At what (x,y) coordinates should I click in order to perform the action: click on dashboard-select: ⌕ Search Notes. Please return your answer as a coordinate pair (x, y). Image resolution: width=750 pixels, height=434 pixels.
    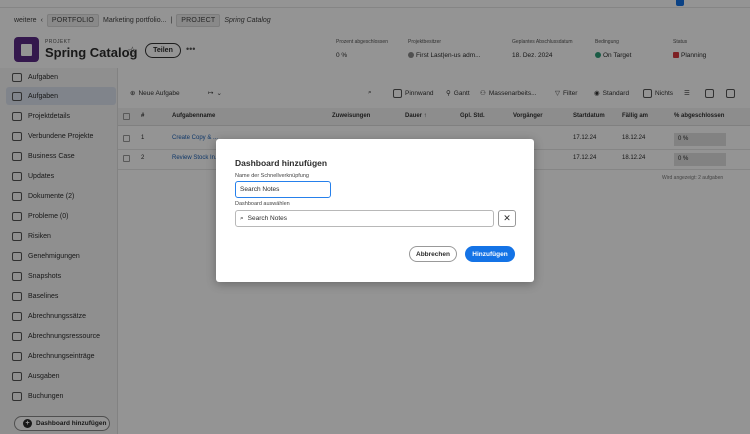
    Looking at the image, I should click on (364, 218).